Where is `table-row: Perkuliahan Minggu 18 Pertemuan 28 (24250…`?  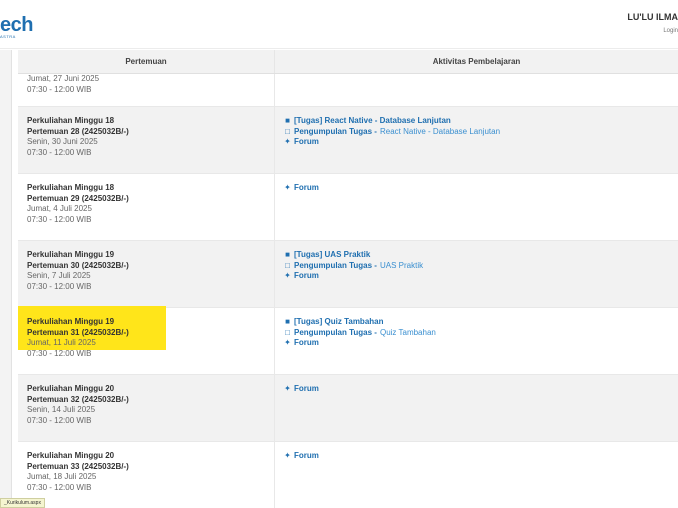
table-row: Perkuliahan Minggu 18 Pertemuan 28 (24250… is located at coordinates (348, 140).